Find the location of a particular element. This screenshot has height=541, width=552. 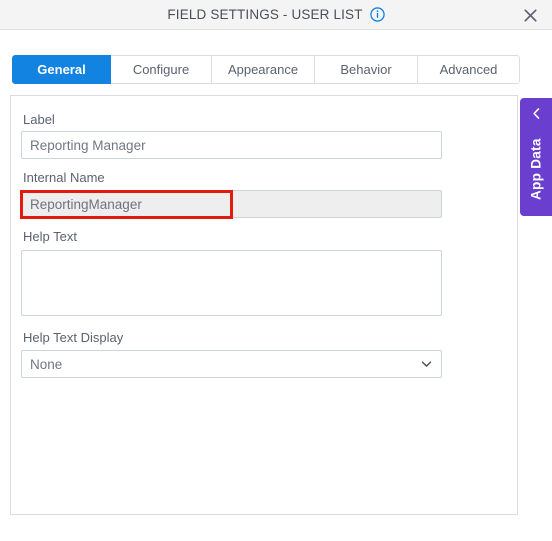

close-button is located at coordinates (530, 15).